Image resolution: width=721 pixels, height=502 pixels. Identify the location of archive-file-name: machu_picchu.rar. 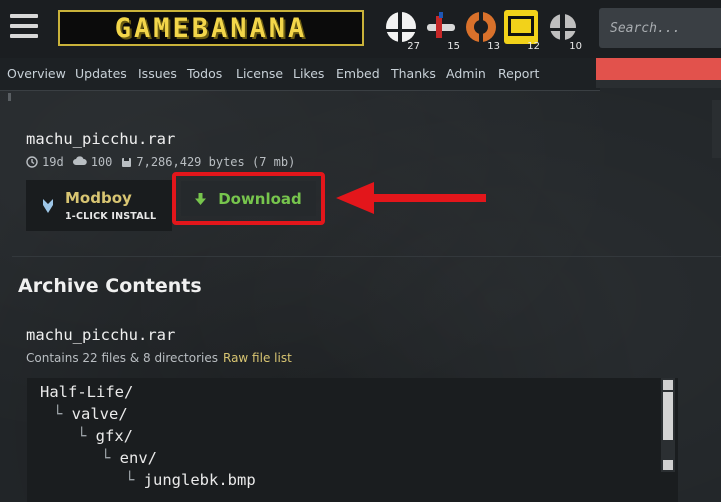
(101, 335).